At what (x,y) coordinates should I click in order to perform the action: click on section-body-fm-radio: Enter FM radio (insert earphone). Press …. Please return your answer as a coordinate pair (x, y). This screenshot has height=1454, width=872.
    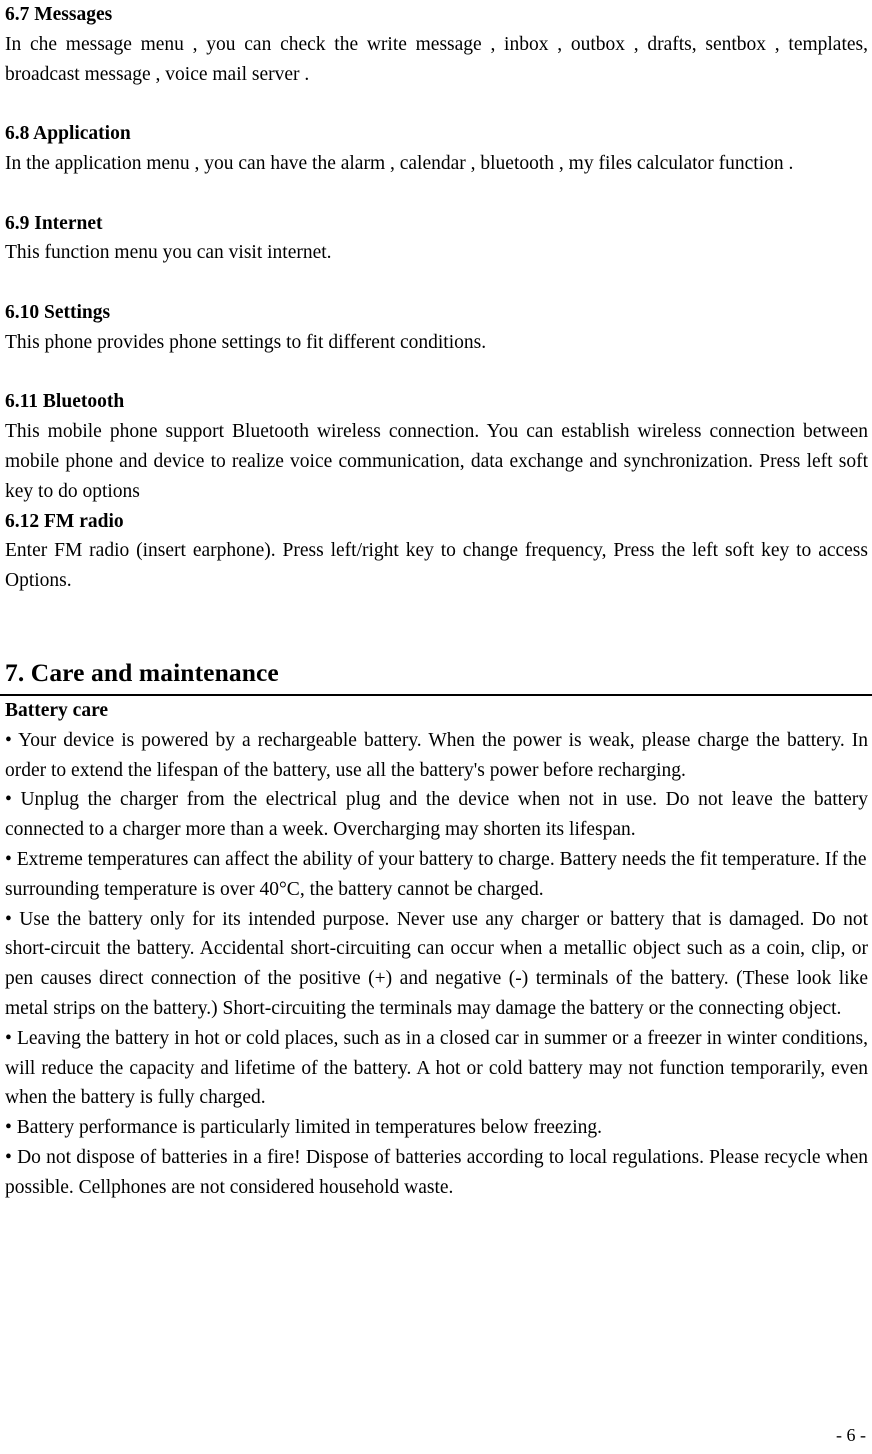
    Looking at the image, I should click on (436, 566).